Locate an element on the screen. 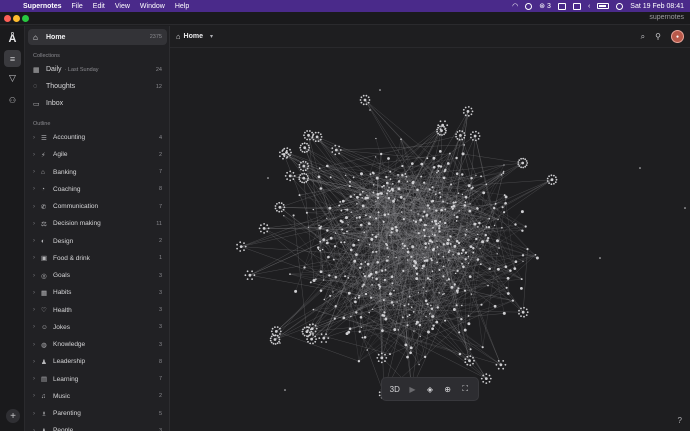 This screenshot has width=690, height=431. chevron-right-icon: › is located at coordinates (37, 362).